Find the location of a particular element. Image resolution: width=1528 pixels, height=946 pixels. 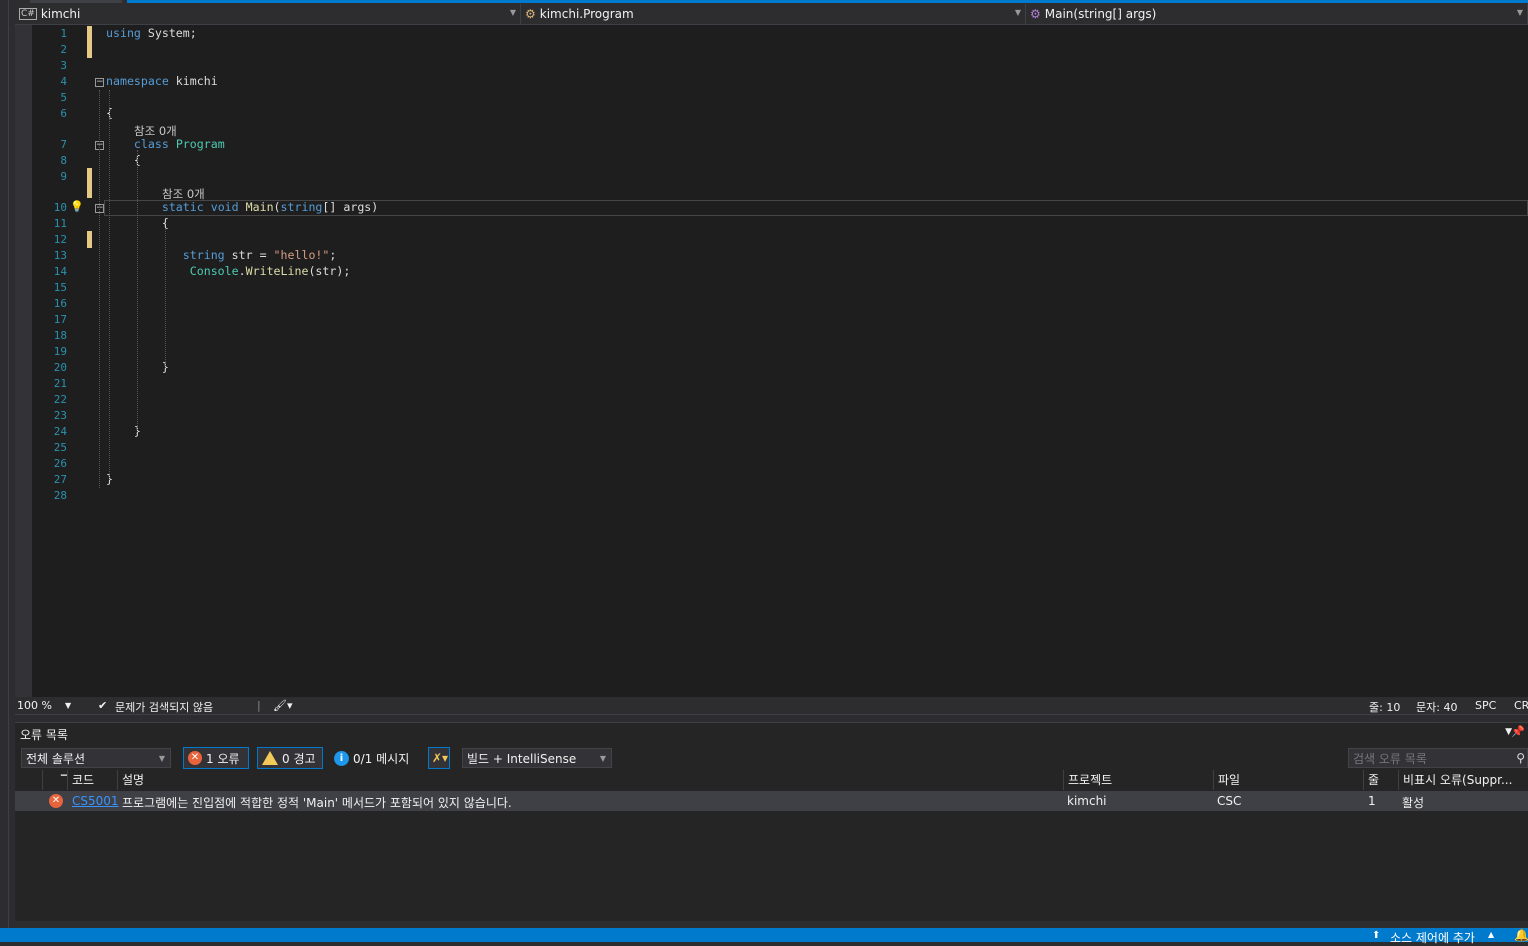

code-token: ; is located at coordinates (333, 255).